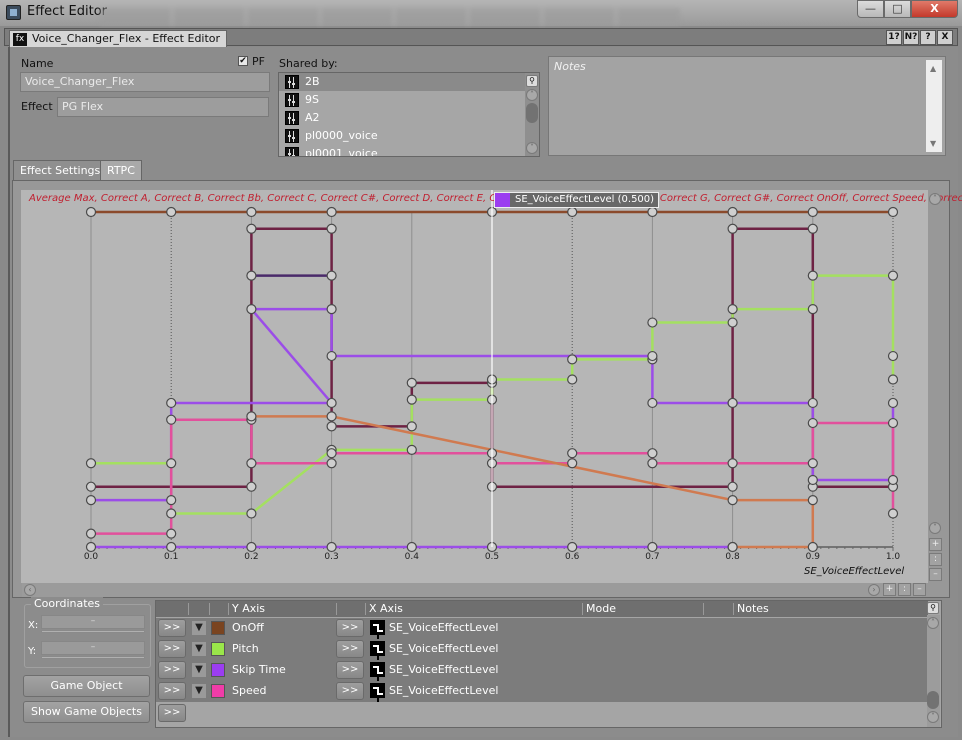  What do you see at coordinates (933, 143) in the screenshot?
I see `scroll-down-icon: ▼` at bounding box center [933, 143].